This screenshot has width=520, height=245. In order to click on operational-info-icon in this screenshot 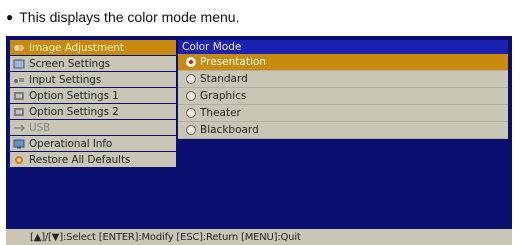, I will do `click(19, 144)`.